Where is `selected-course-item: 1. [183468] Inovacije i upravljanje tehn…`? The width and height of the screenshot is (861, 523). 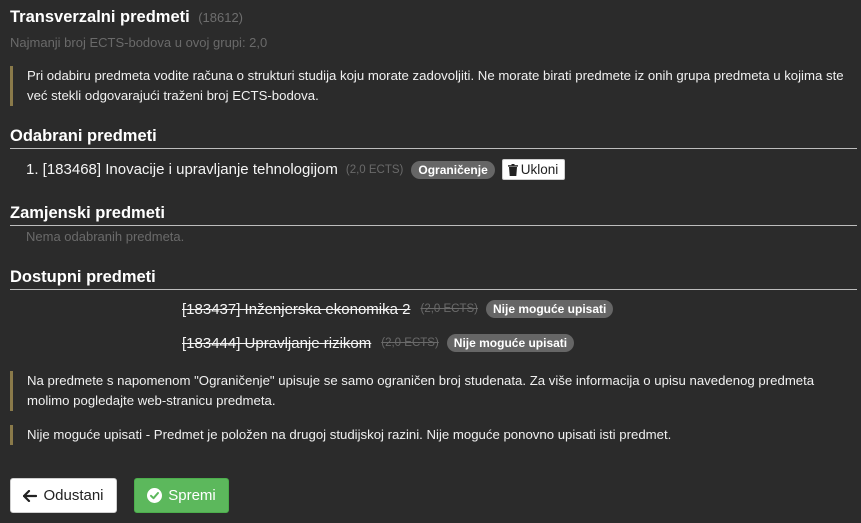
selected-course-item: 1. [183468] Inovacije i upravljanje tehn… is located at coordinates (296, 169).